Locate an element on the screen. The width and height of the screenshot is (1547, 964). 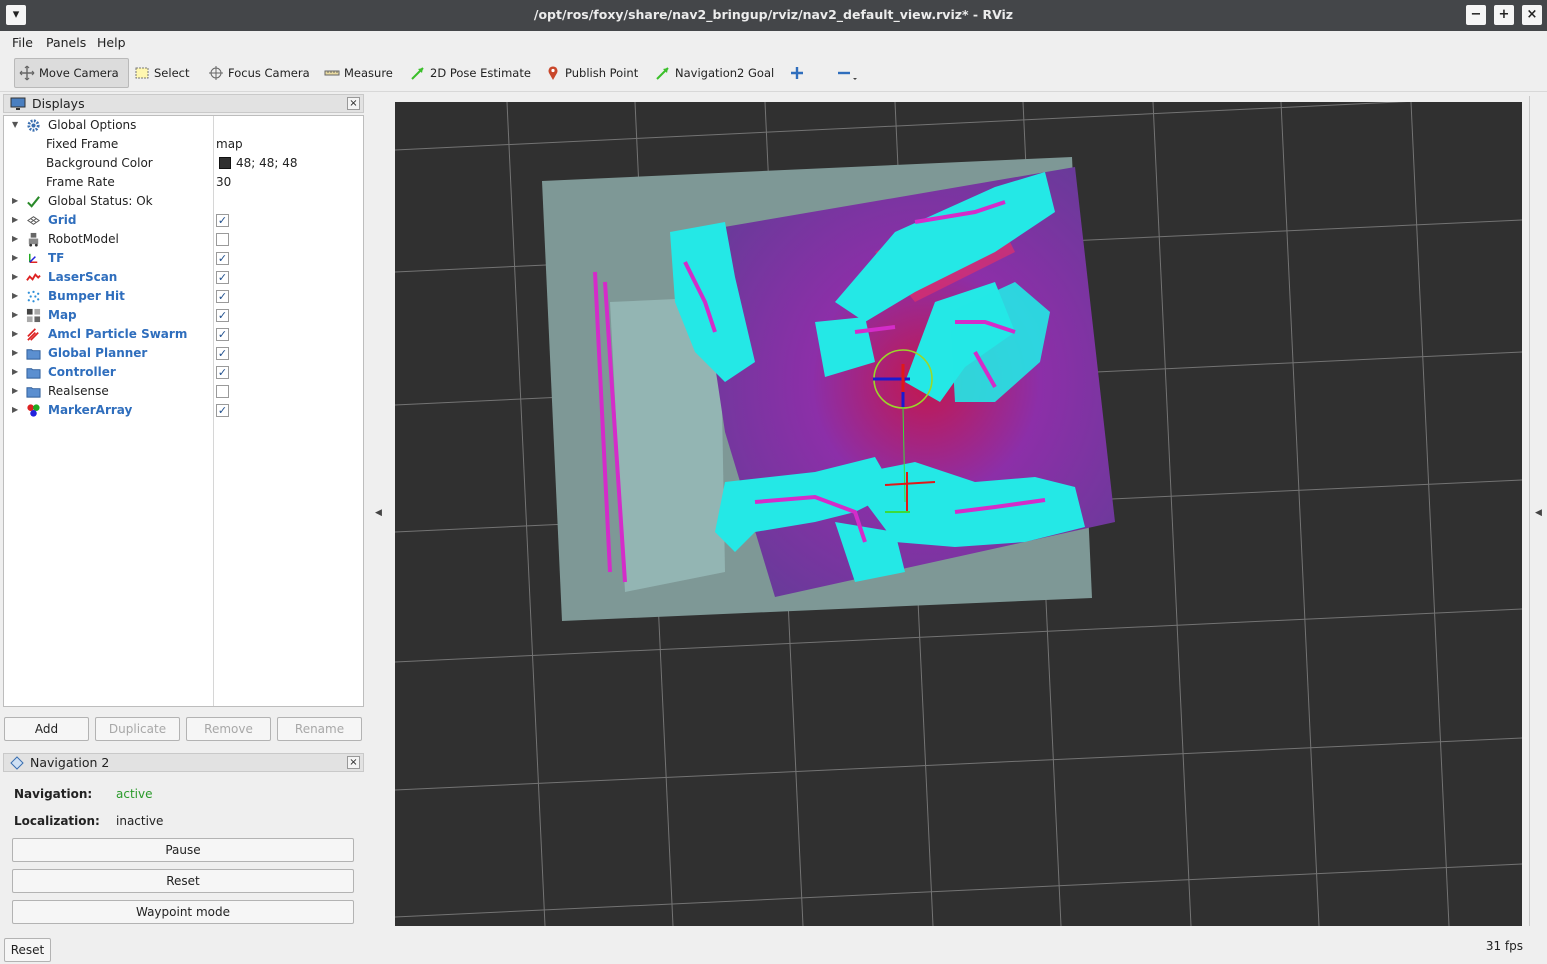
display-item-tf: ▶ TF ✓ is located at coordinates (183, 258).